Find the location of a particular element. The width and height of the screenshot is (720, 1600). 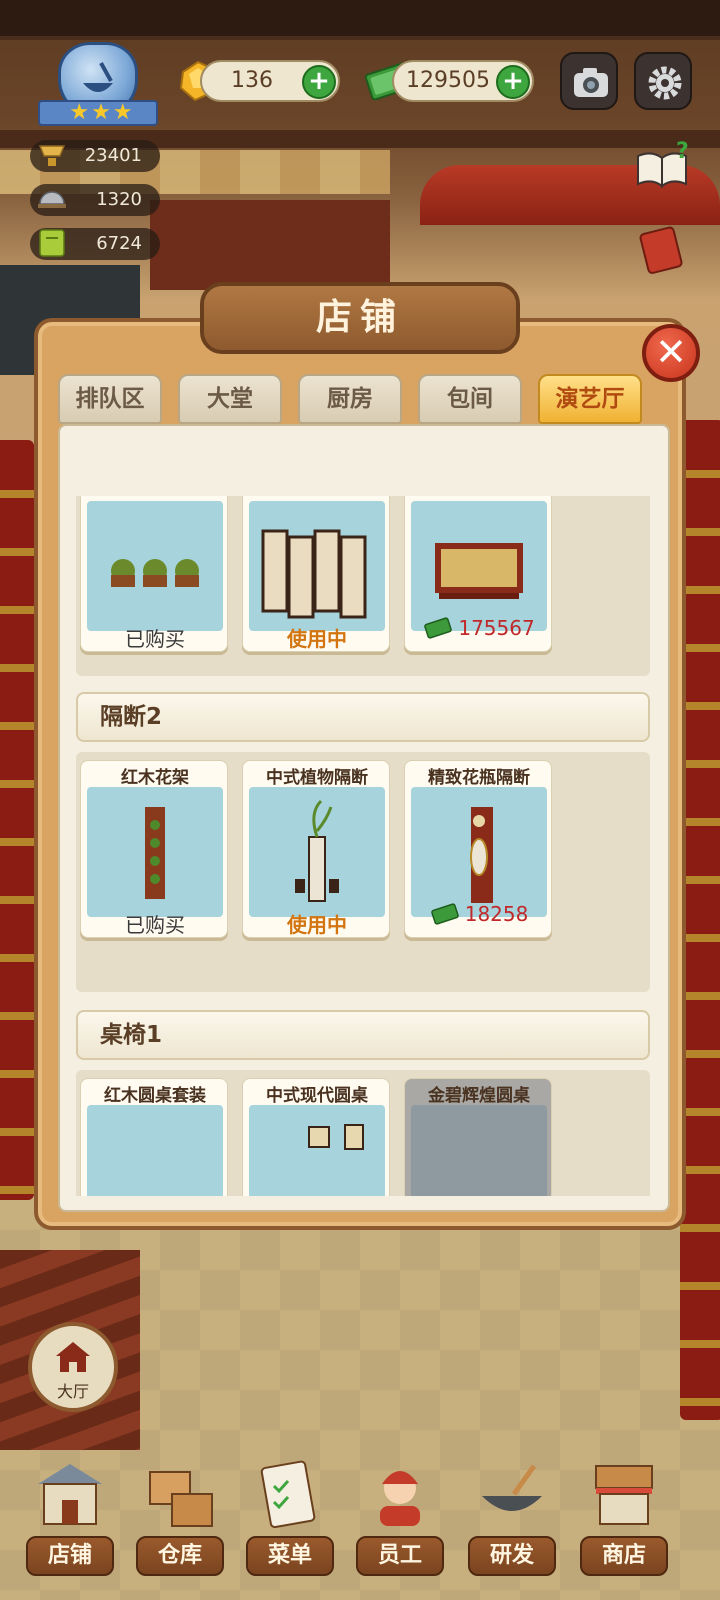

stat-value: 1320 is located at coordinates (119, 199).